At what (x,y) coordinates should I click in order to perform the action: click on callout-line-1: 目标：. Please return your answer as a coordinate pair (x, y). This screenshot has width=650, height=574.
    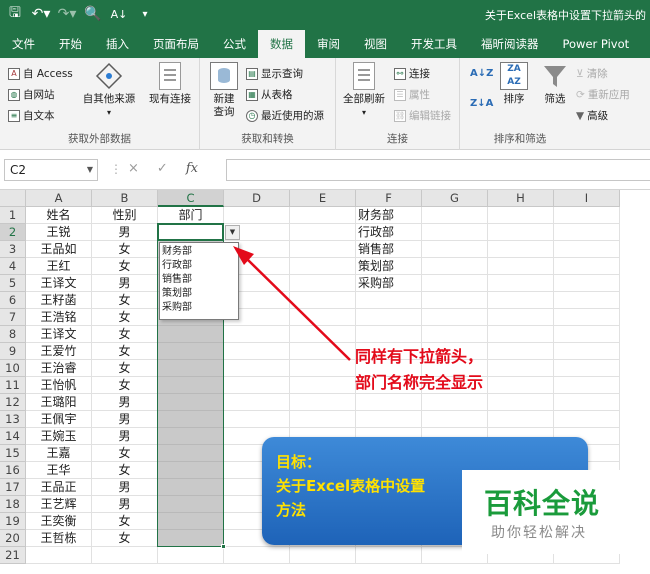
    Looking at the image, I should click on (299, 462).